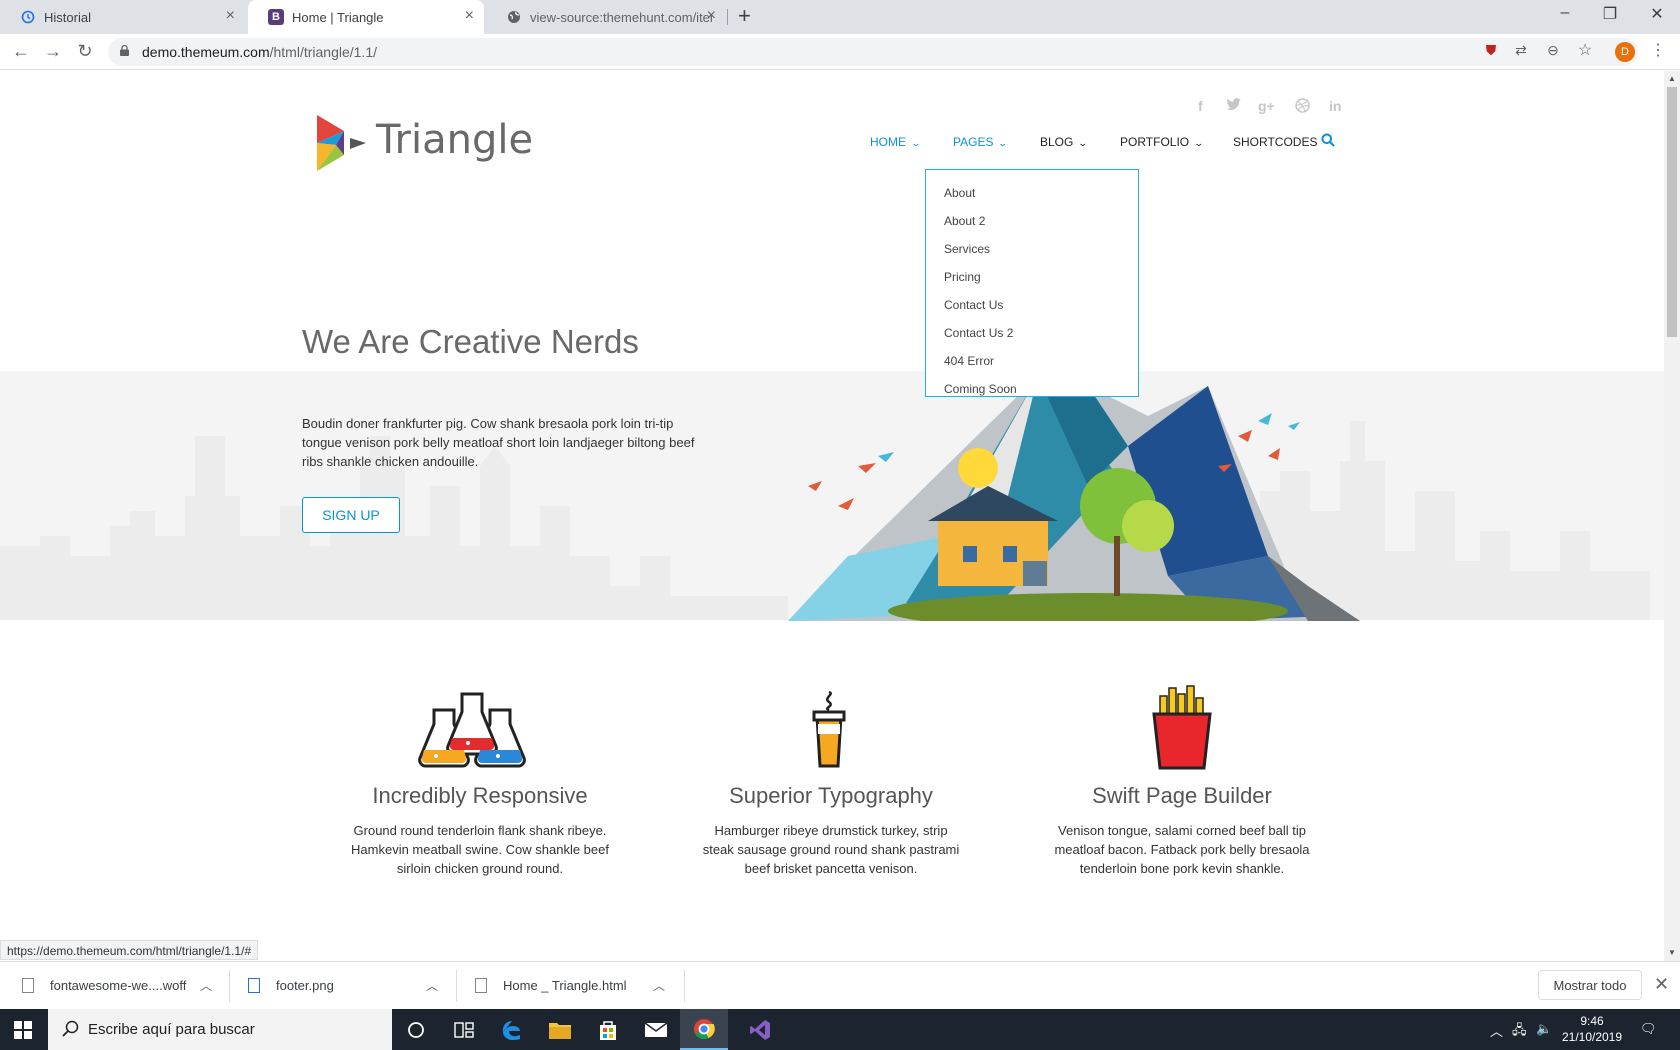  I want to click on tab-view-source: view-source:themehunt.com/item ×, so click(606, 17).